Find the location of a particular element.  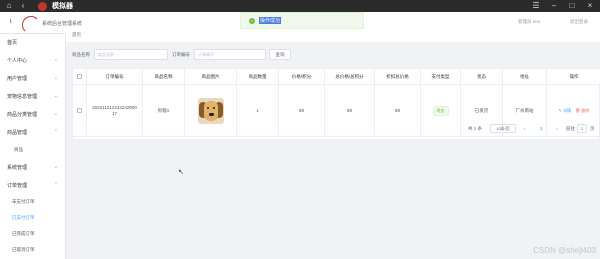

row-select-cell is located at coordinates (80, 111).